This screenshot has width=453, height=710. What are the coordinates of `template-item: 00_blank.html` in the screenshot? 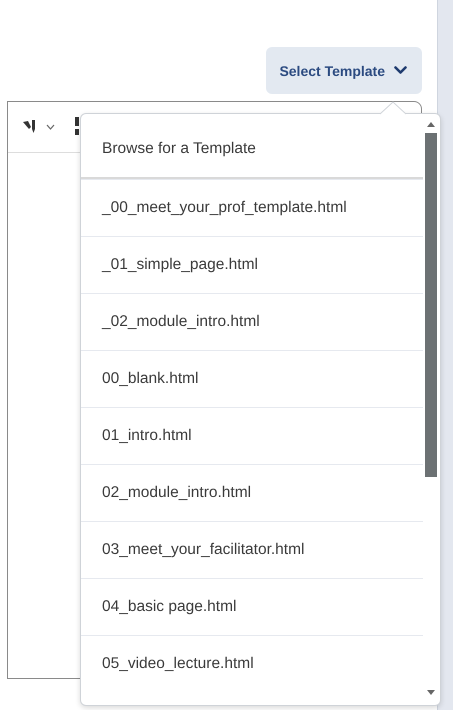 It's located at (252, 378).